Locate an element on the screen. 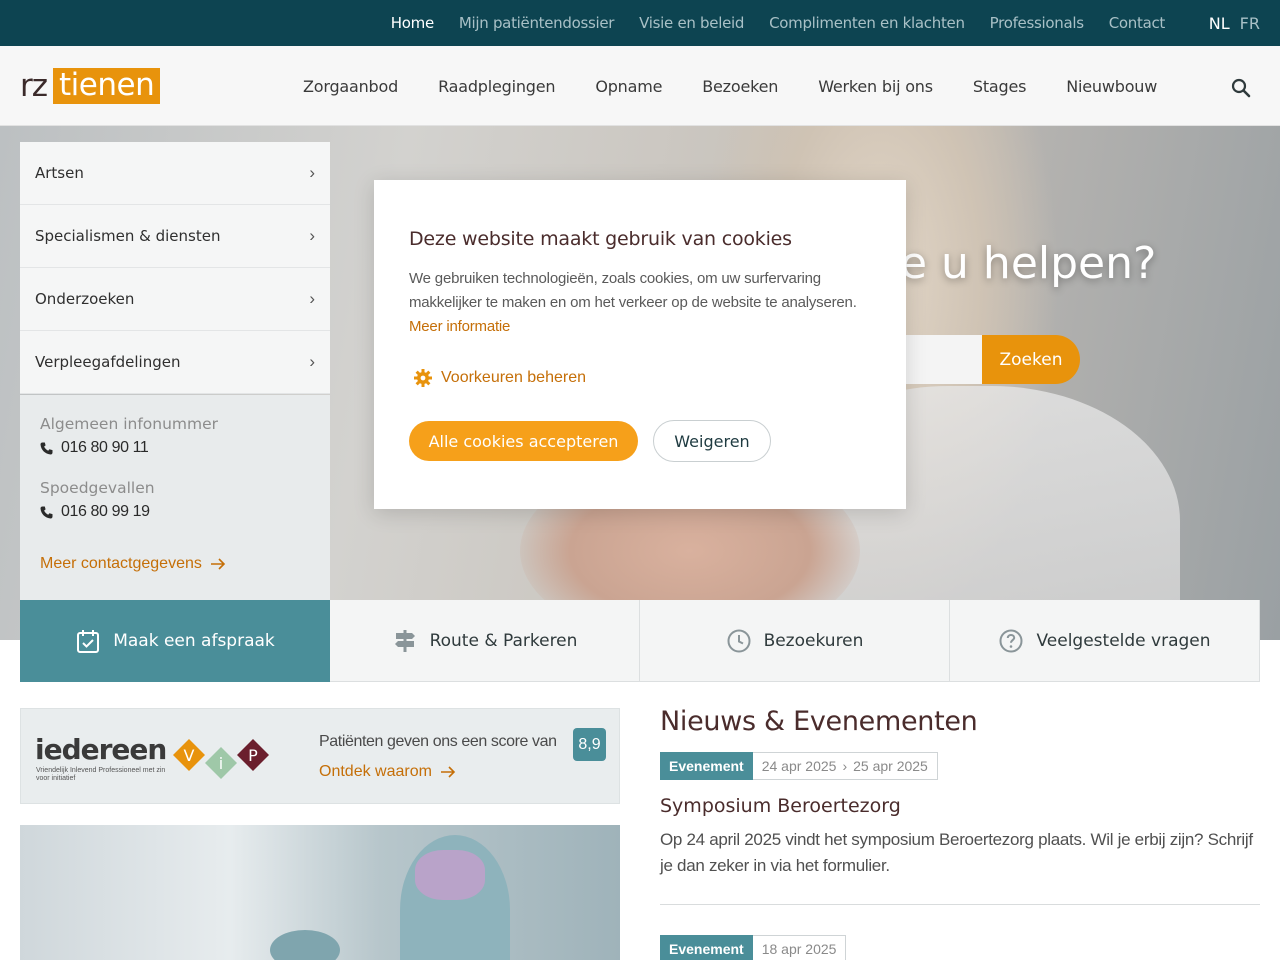 This screenshot has width=1280, height=960. news-item-meta: Evenement 18 apr 2025 is located at coordinates (753, 947).